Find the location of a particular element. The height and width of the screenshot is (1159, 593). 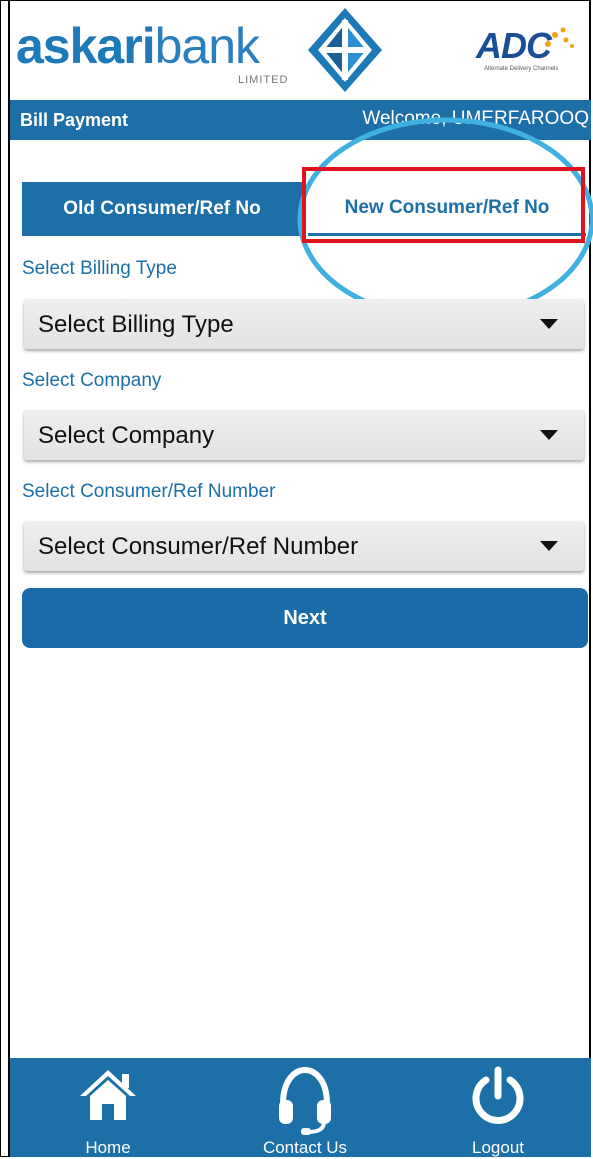

nav-logout: Logout is located at coordinates (498, 1107).